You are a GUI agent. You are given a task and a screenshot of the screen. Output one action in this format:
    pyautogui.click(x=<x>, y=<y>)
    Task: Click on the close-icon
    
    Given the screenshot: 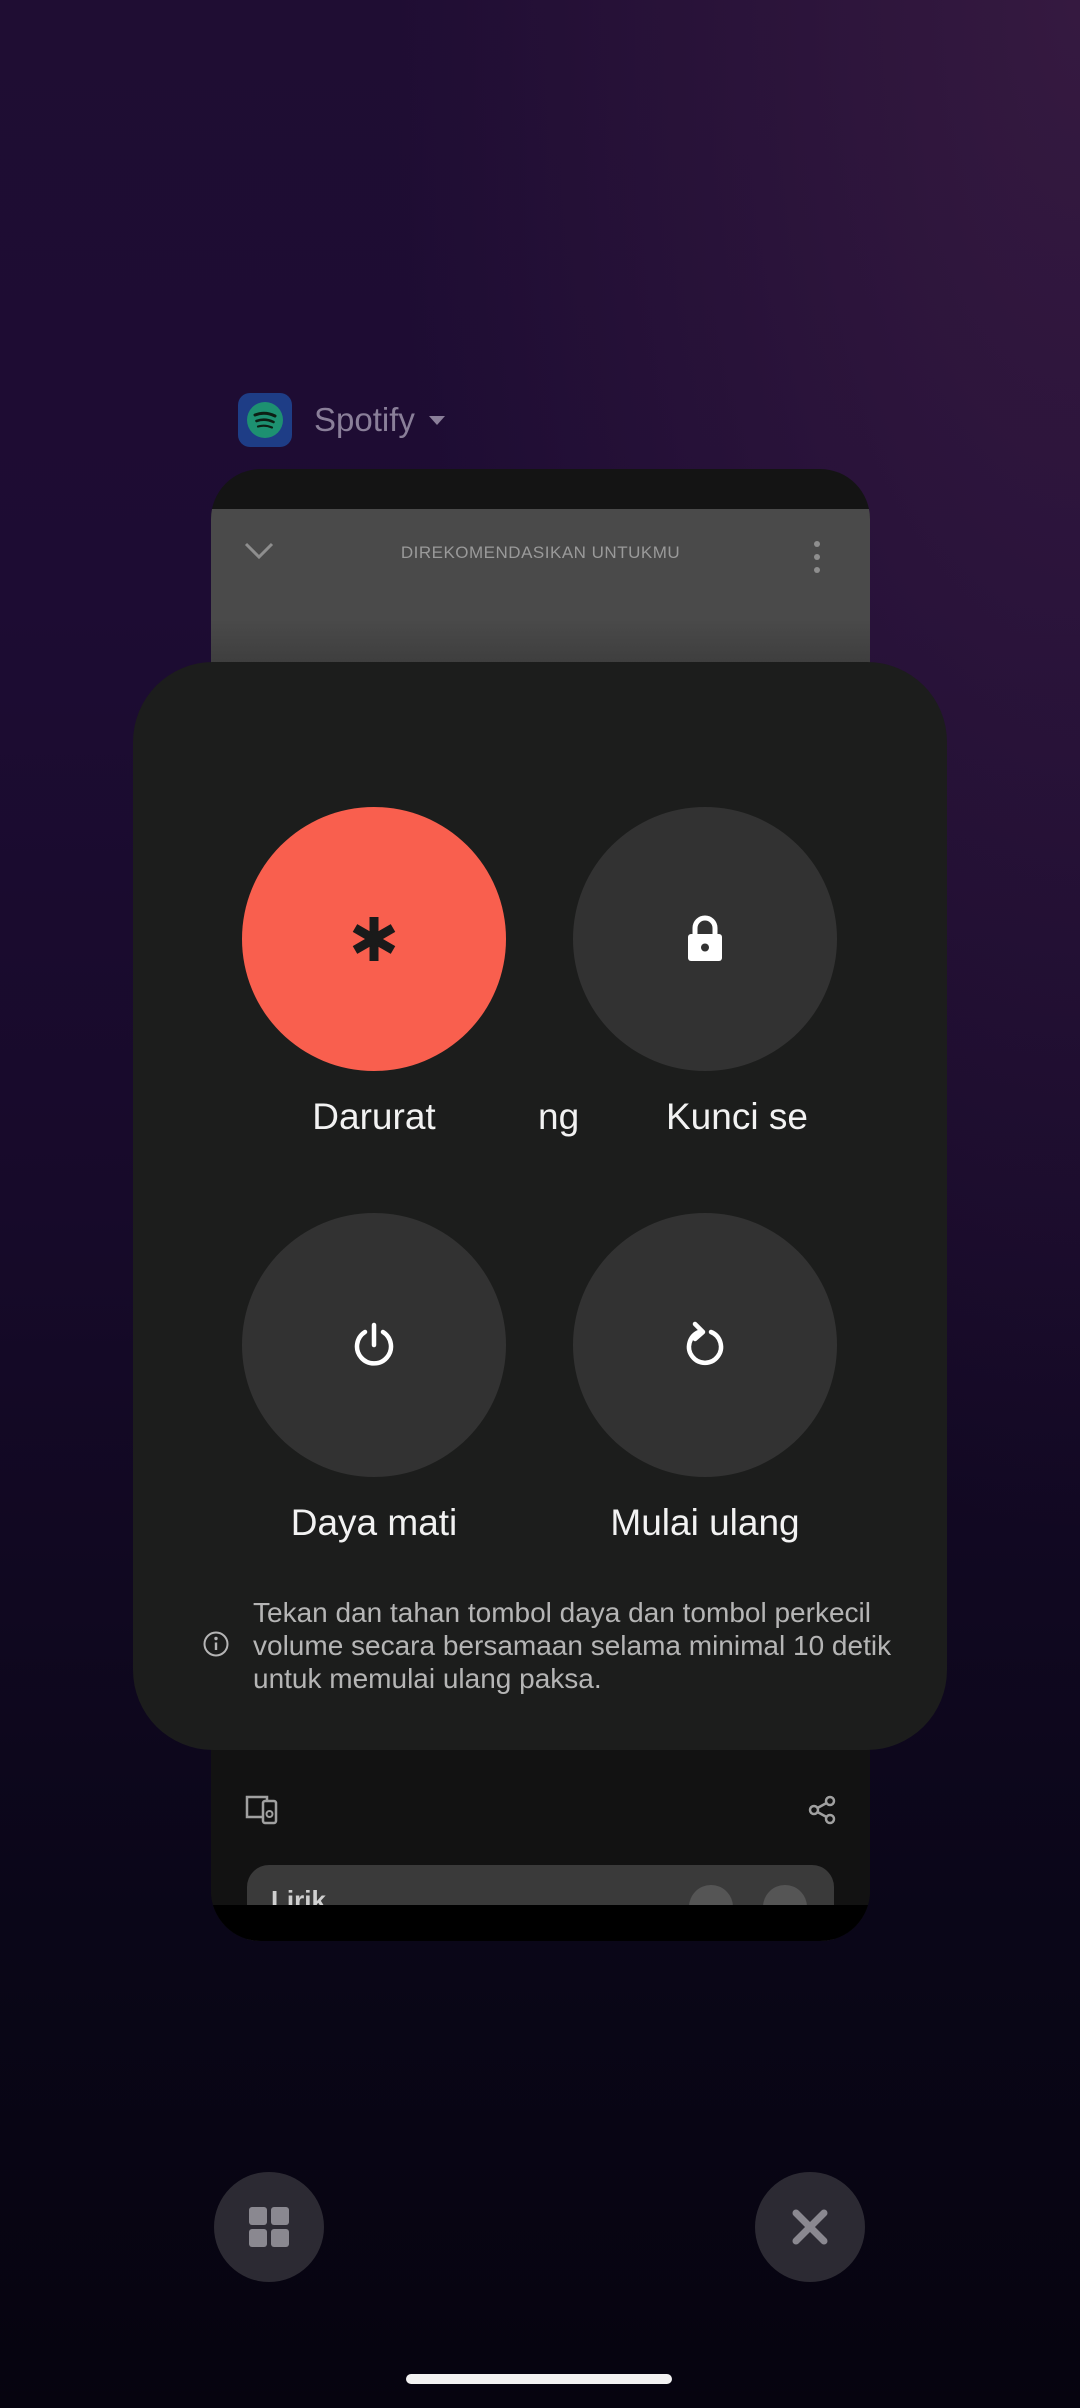 What is the action you would take?
    pyautogui.click(x=810, y=2227)
    